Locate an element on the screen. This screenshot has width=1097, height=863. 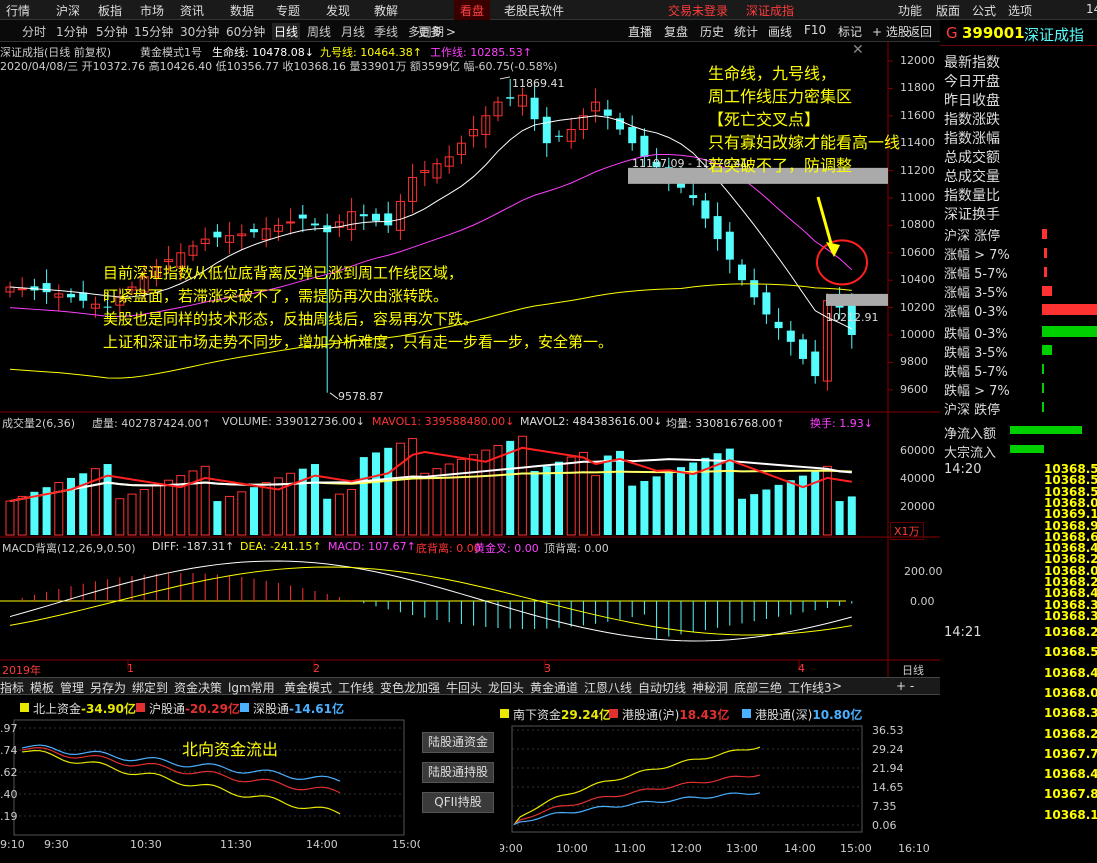
legend-swatch is located at coordinates (140, 707).